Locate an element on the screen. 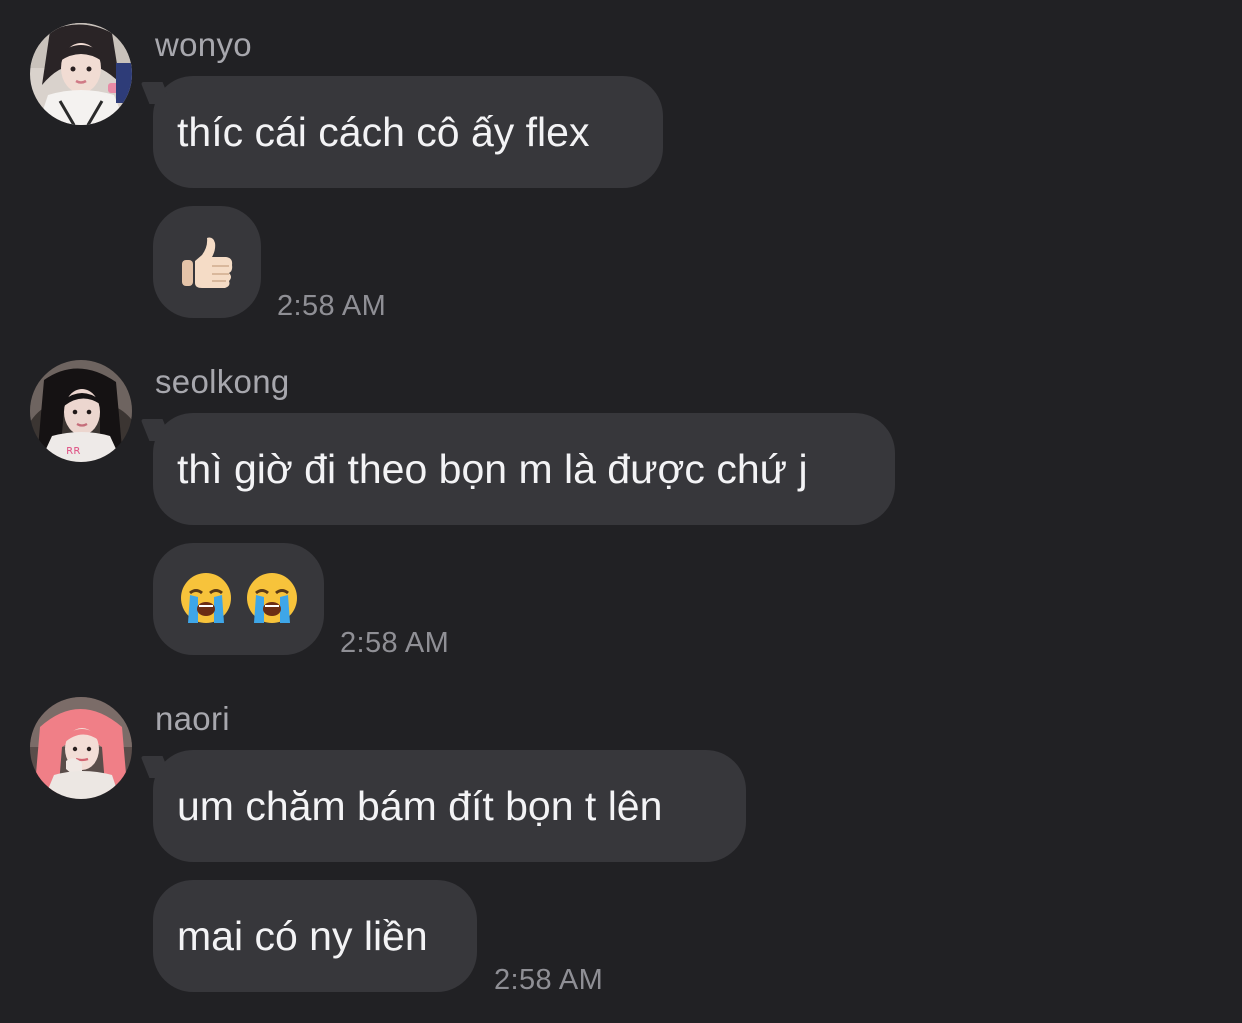 Image resolution: width=1242 pixels, height=1023 pixels. message-text: thì giờ đi theo bọn m là được chứ j is located at coordinates (492, 468).